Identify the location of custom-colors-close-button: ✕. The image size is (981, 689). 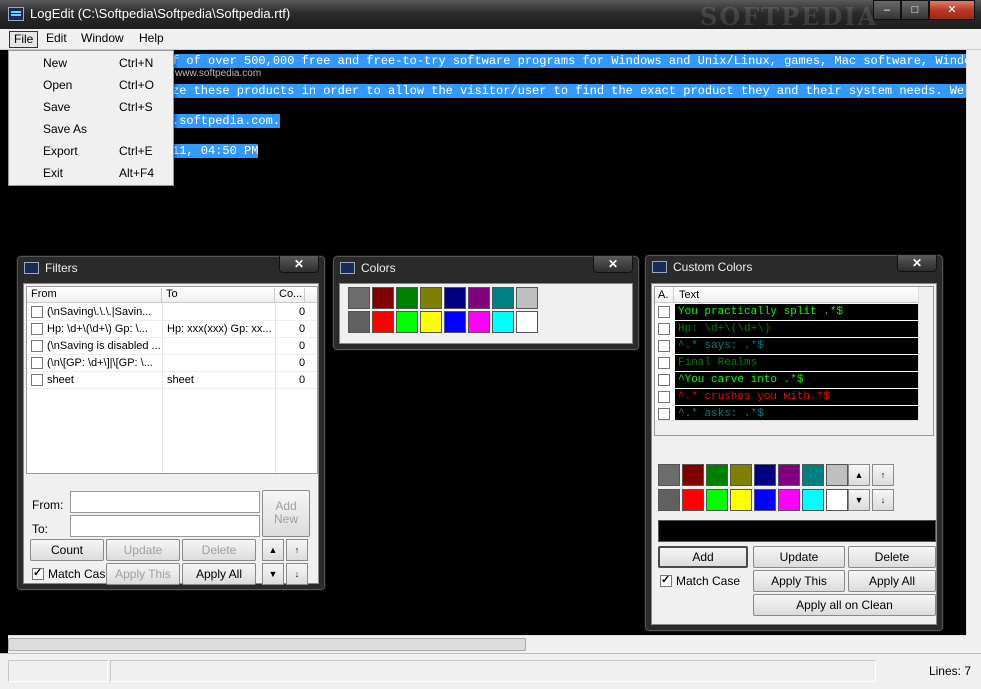
(917, 263).